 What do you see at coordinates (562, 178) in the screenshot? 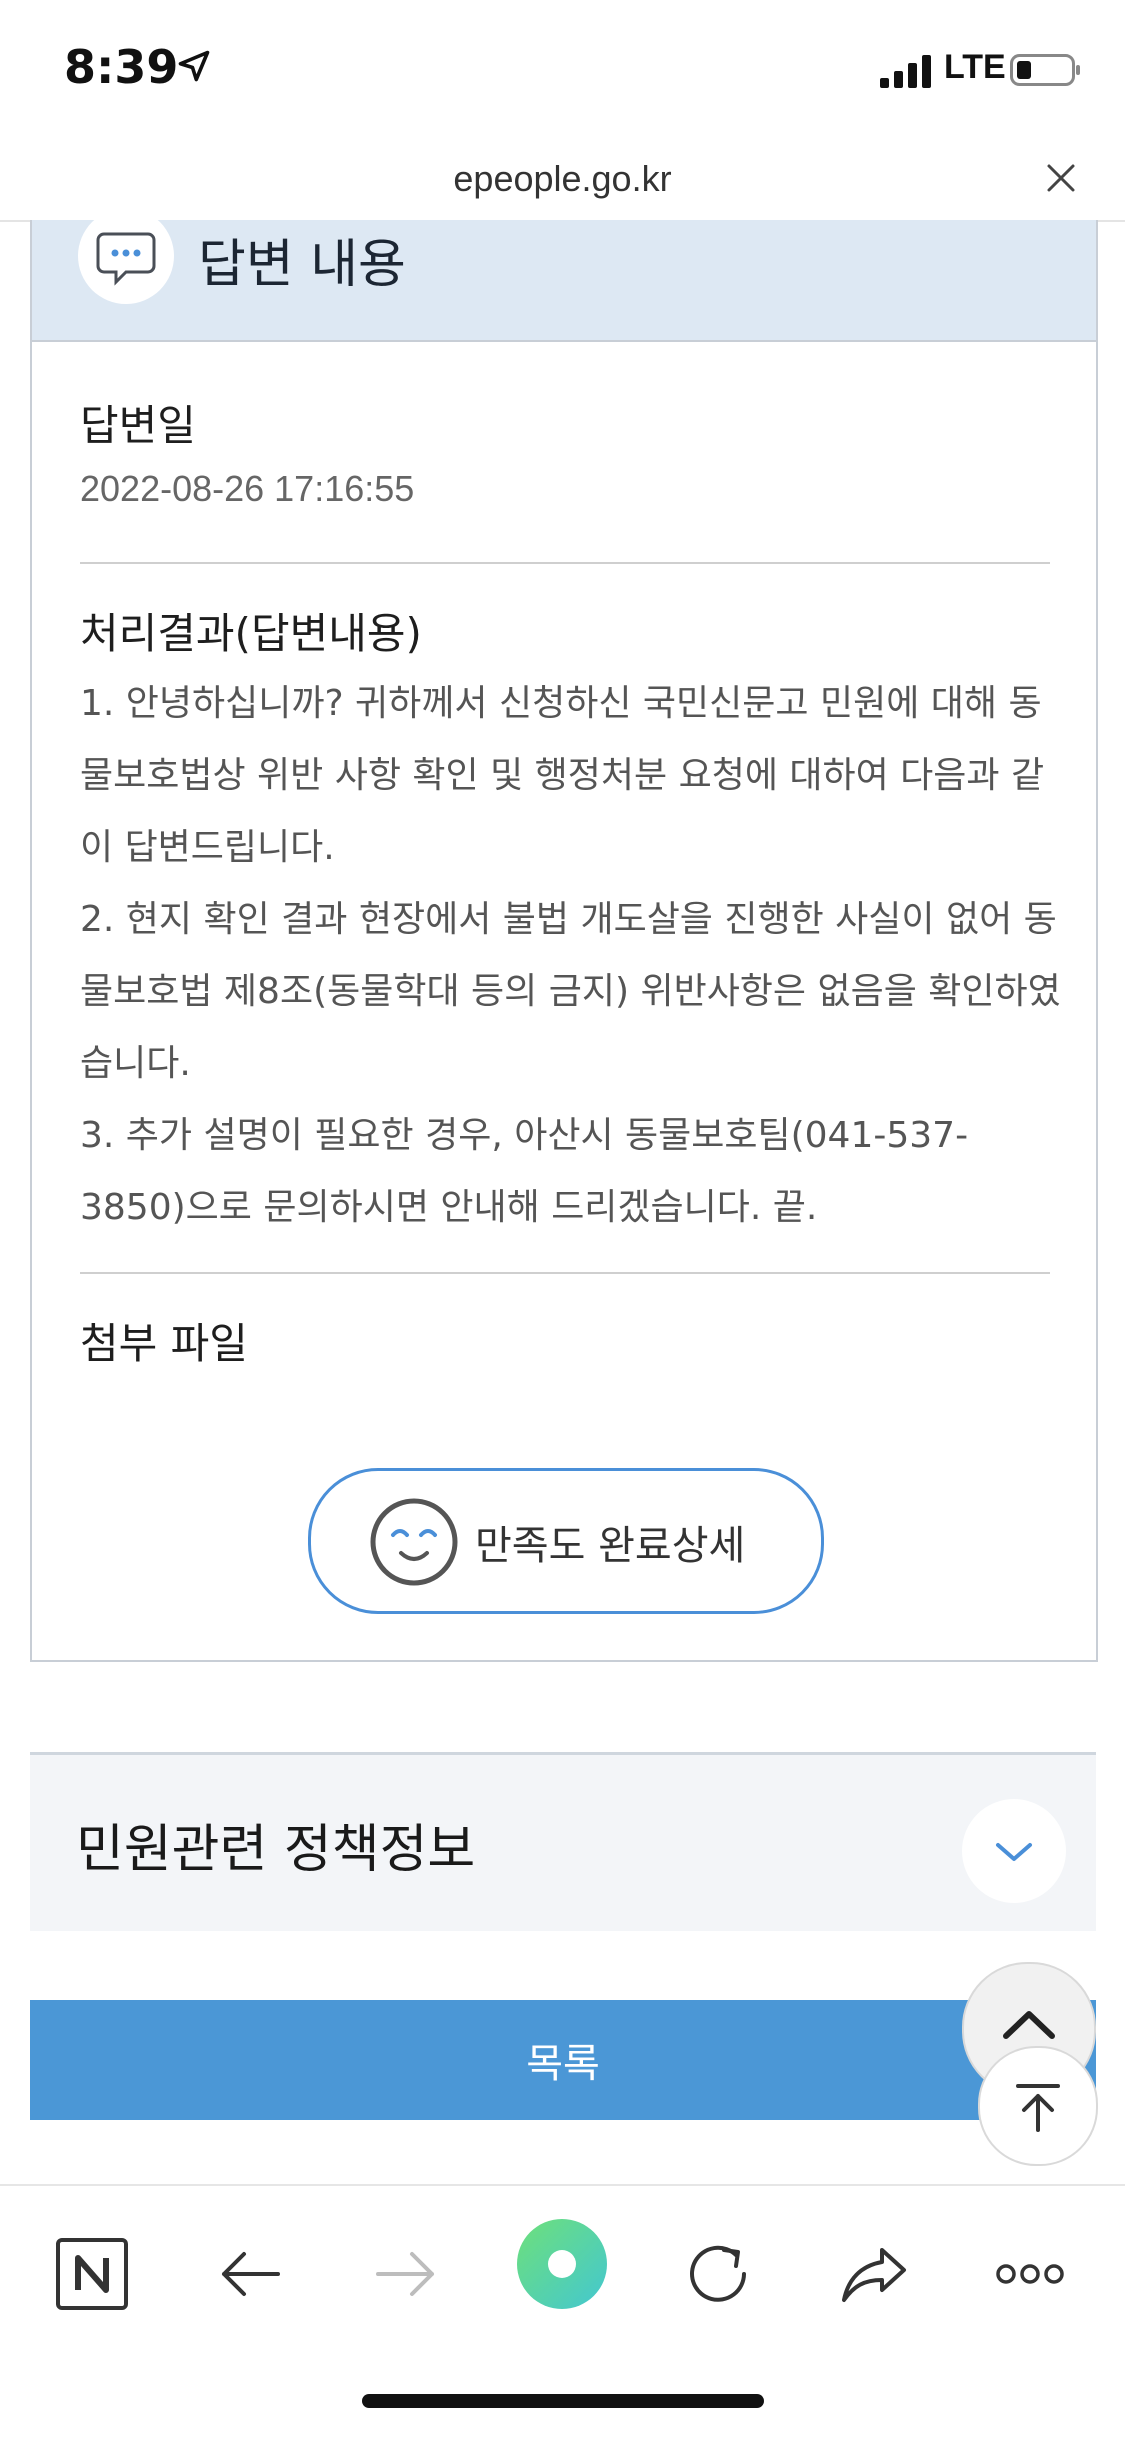
I see `url-text: epeople.go.kr` at bounding box center [562, 178].